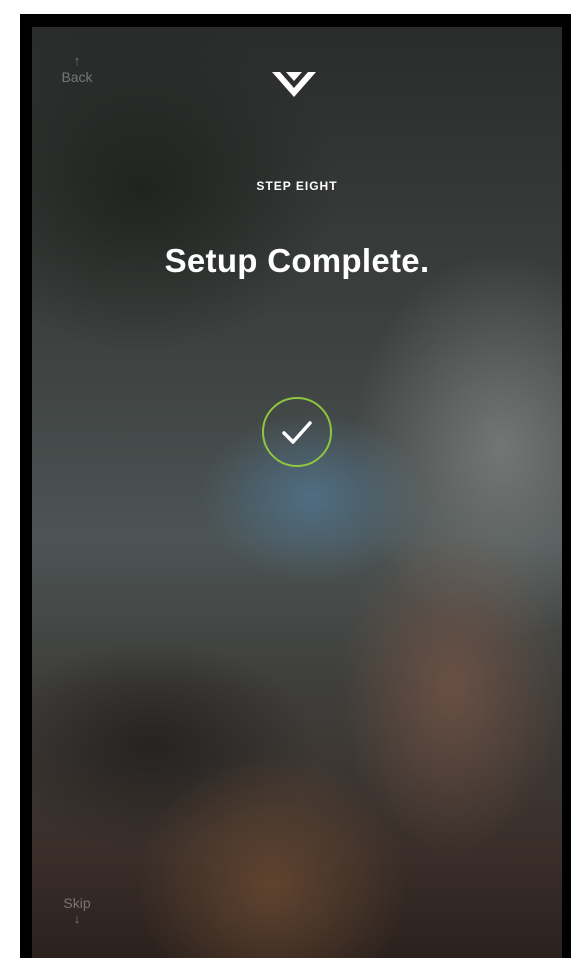 The height and width of the screenshot is (958, 577). I want to click on back-button: ↑ Back, so click(77, 69).